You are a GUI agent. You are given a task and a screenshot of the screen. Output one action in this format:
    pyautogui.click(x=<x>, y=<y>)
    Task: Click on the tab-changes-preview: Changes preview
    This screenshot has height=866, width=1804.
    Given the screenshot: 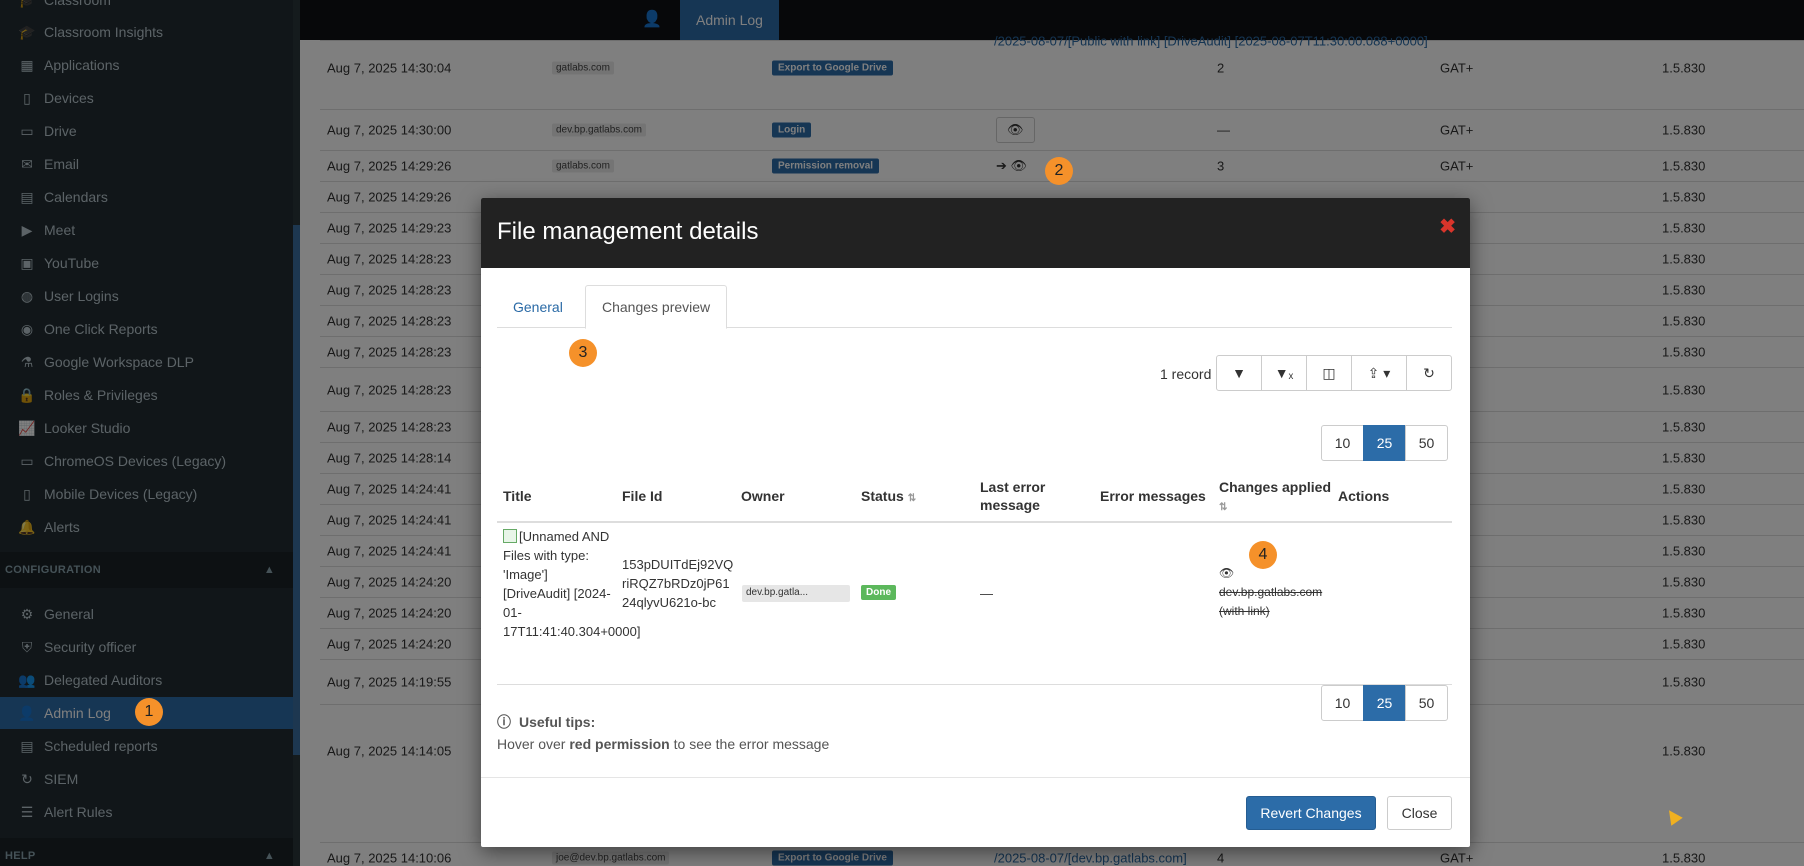 What is the action you would take?
    pyautogui.click(x=656, y=307)
    